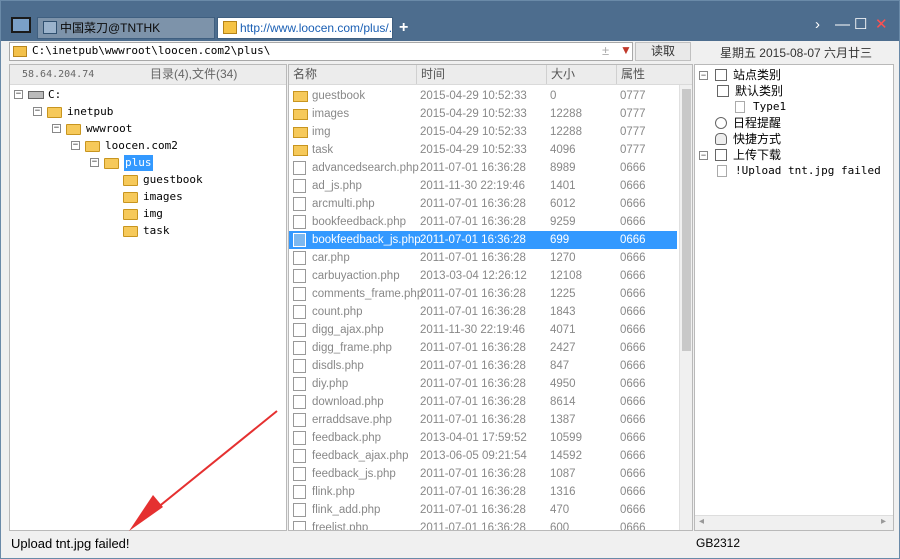  What do you see at coordinates (490, 75) in the screenshot?
I see `file-list-header: 名称 时间 大小 属性` at bounding box center [490, 75].